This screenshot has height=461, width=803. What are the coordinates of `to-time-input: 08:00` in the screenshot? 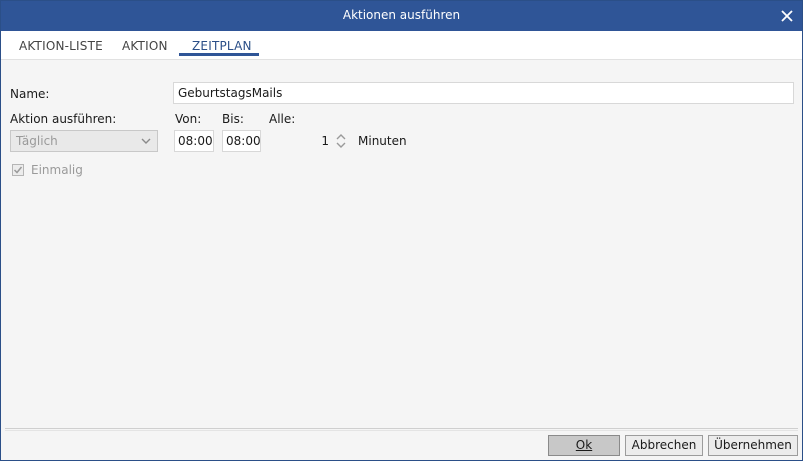 It's located at (241, 141).